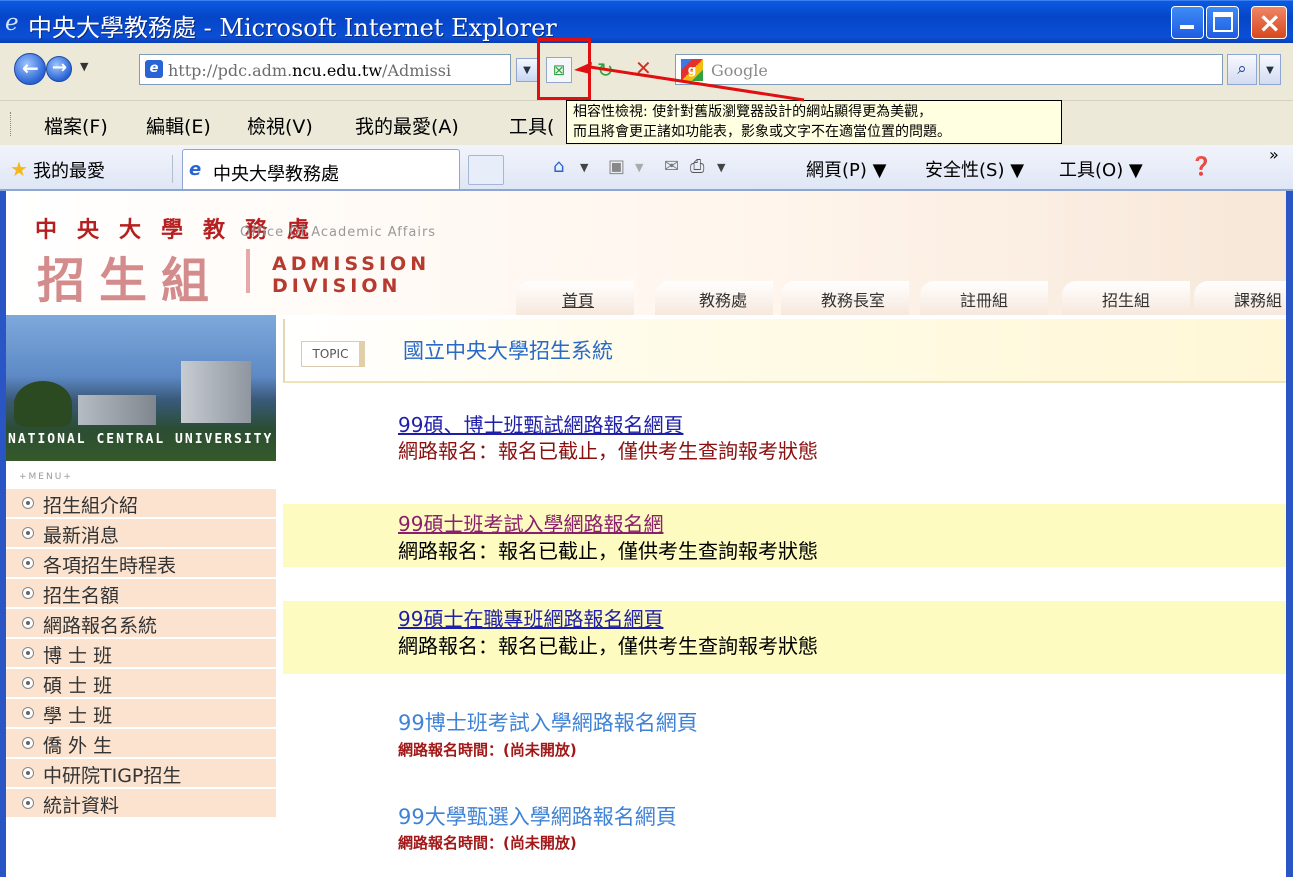 The width and height of the screenshot is (1293, 877). What do you see at coordinates (530, 617) in the screenshot?
I see `entry-link-inservice-masters: 99碩士在職專班網路報名網頁` at bounding box center [530, 617].